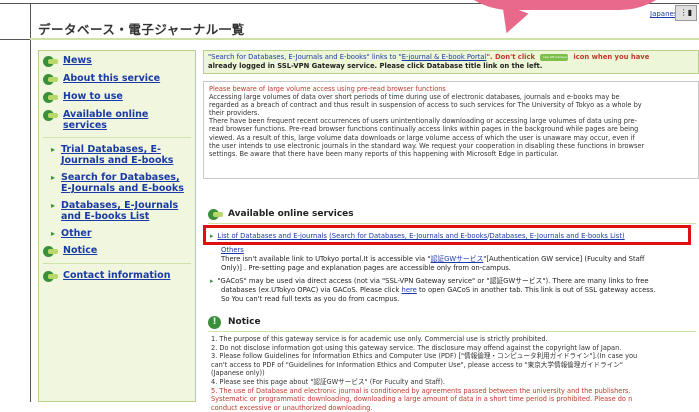  What do you see at coordinates (127, 120) in the screenshot?
I see `sidebar-item-label: Available online services` at bounding box center [127, 120].